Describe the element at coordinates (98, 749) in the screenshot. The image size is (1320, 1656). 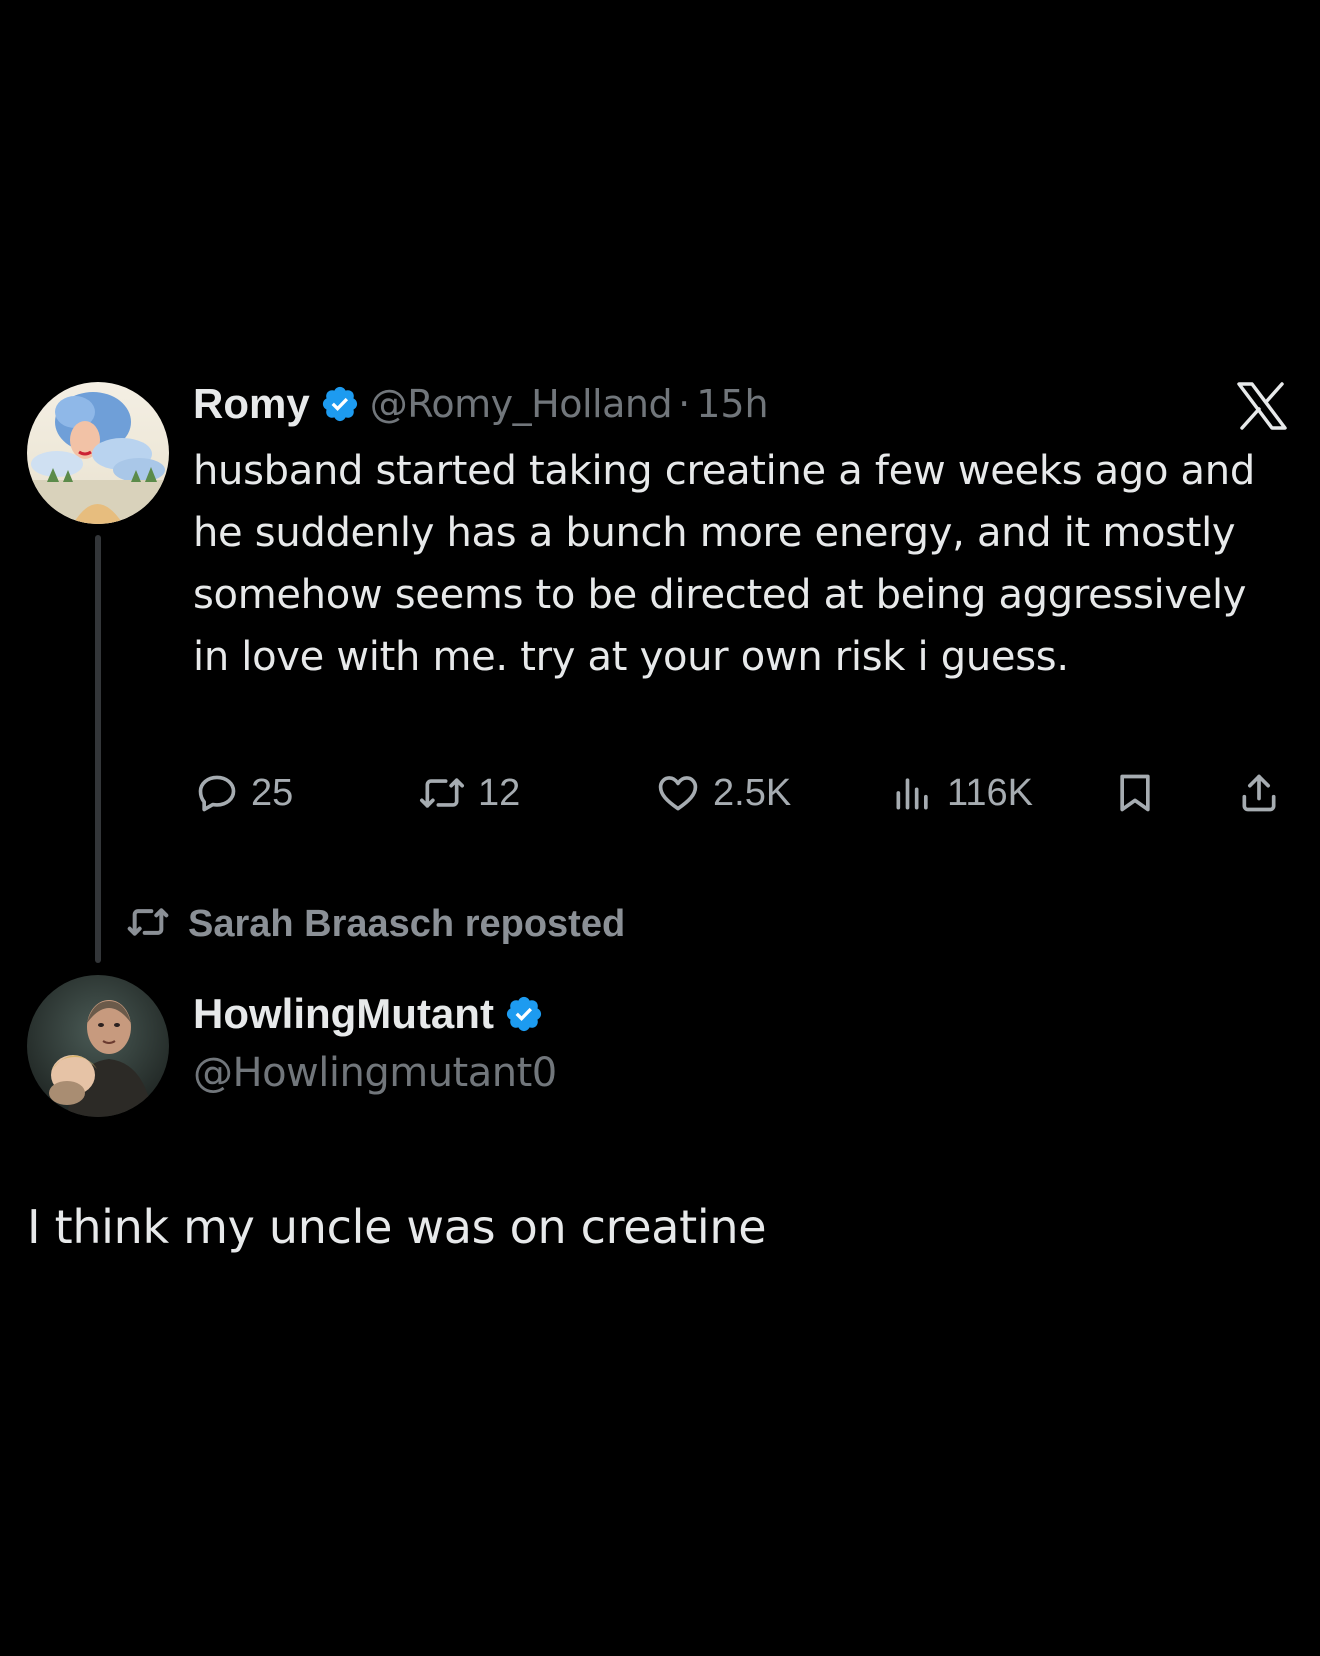
I see `thread-connector-line` at that location.